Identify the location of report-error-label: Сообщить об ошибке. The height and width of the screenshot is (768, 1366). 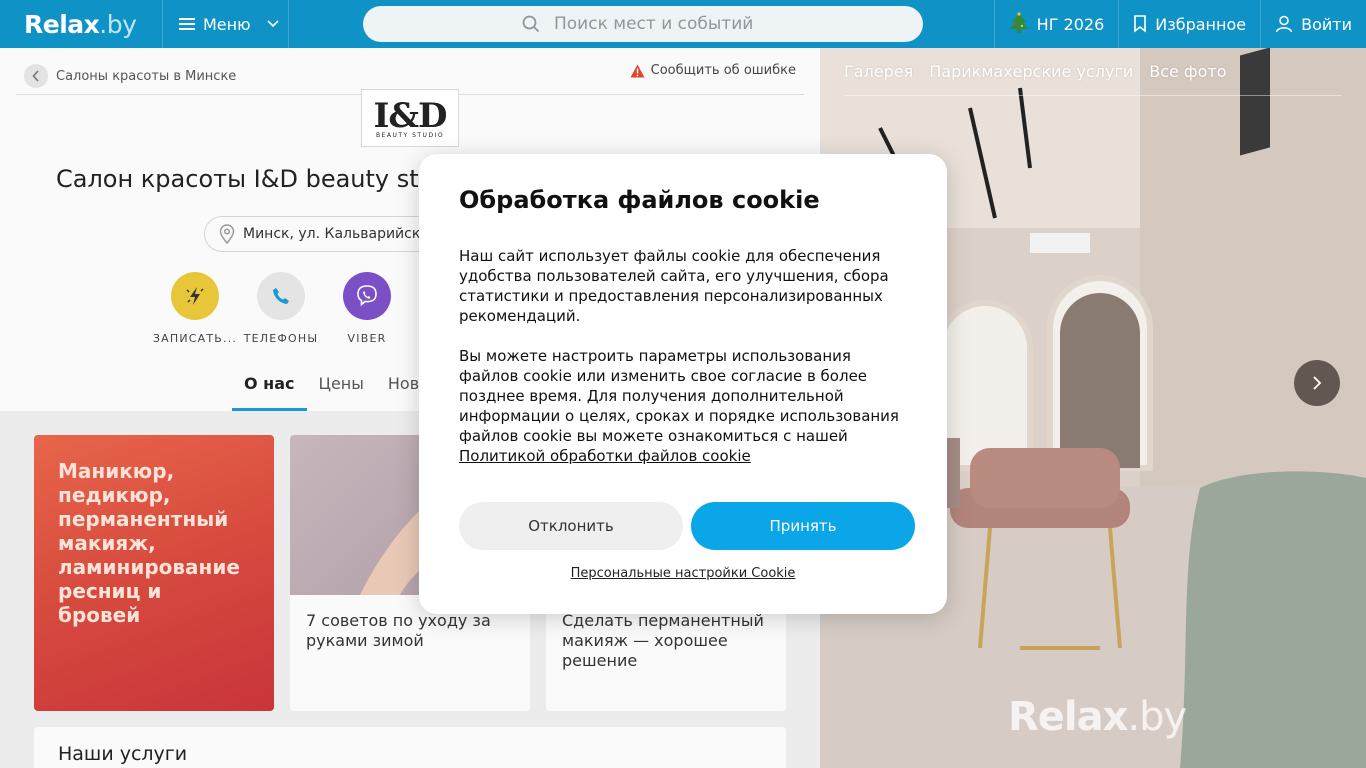
(723, 70).